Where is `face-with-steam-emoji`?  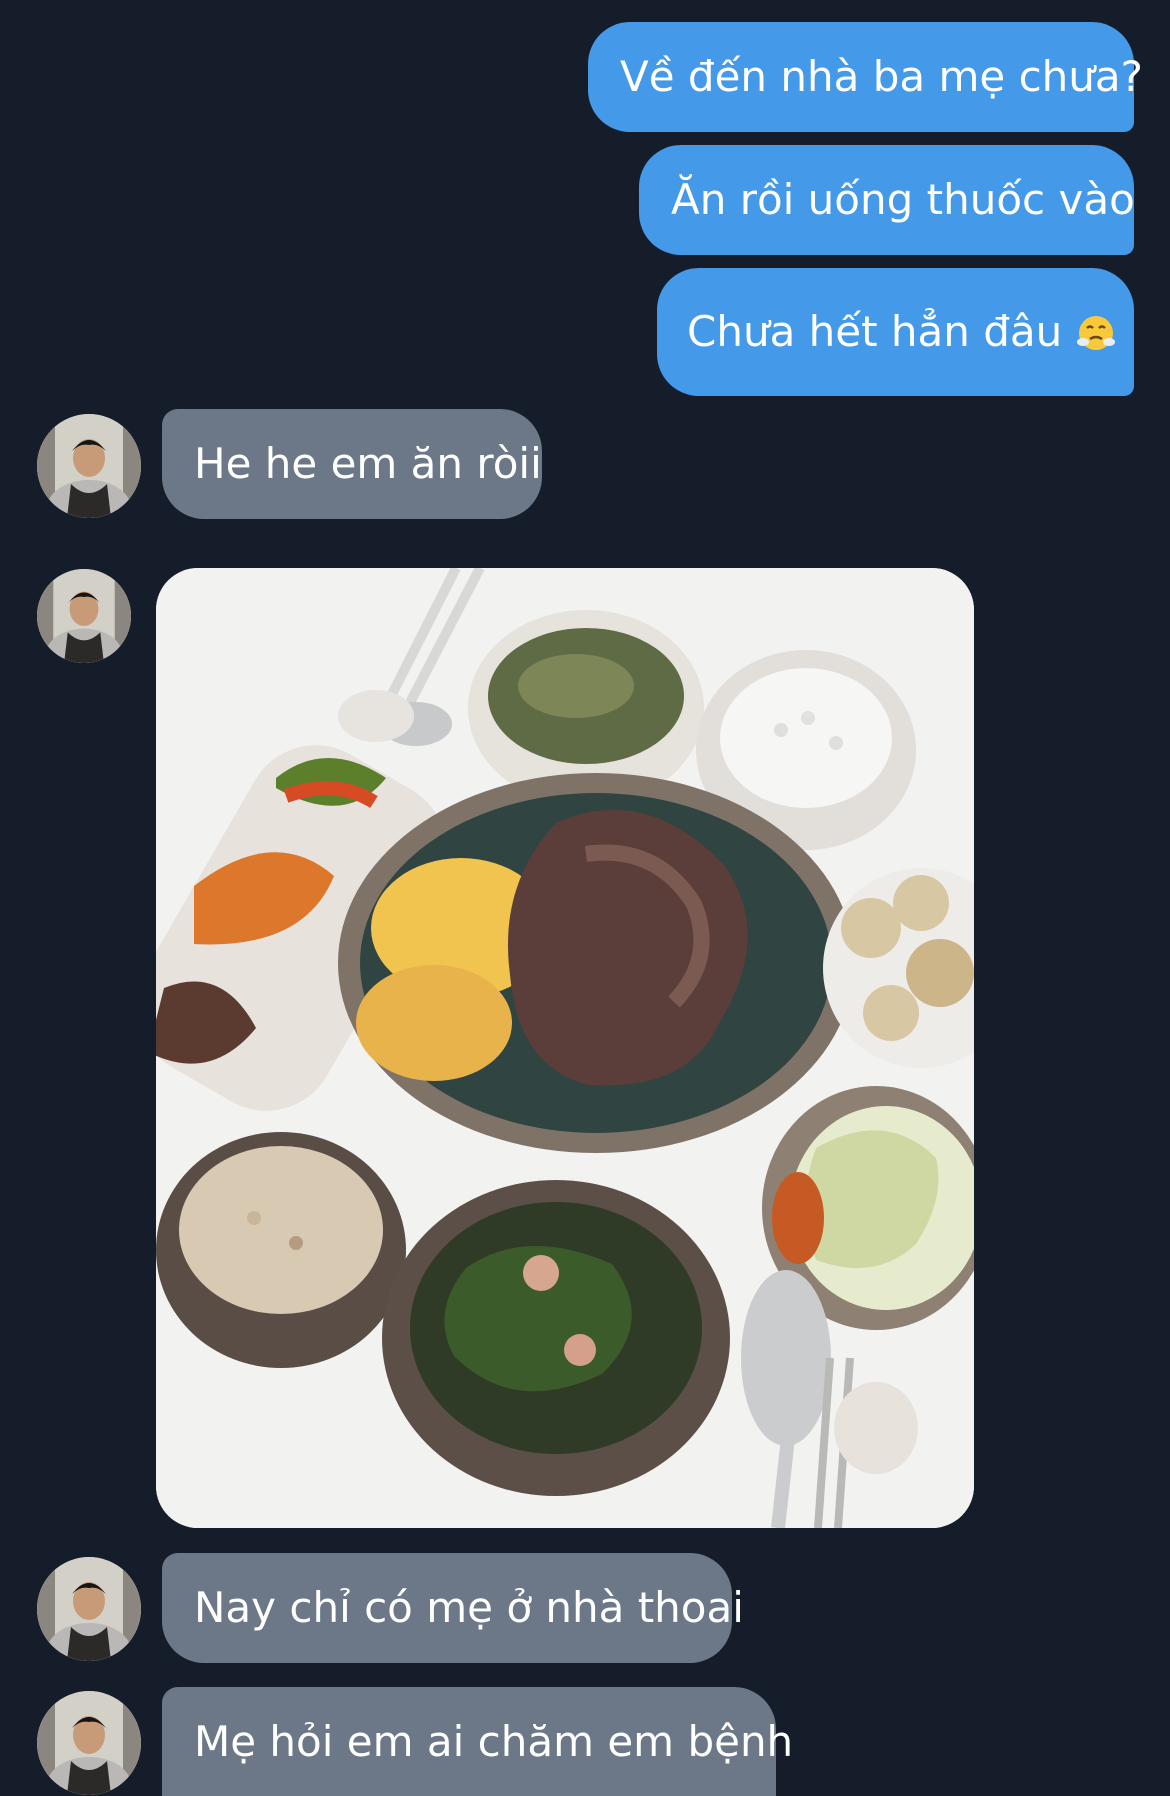
face-with-steam-emoji is located at coordinates (1096, 333).